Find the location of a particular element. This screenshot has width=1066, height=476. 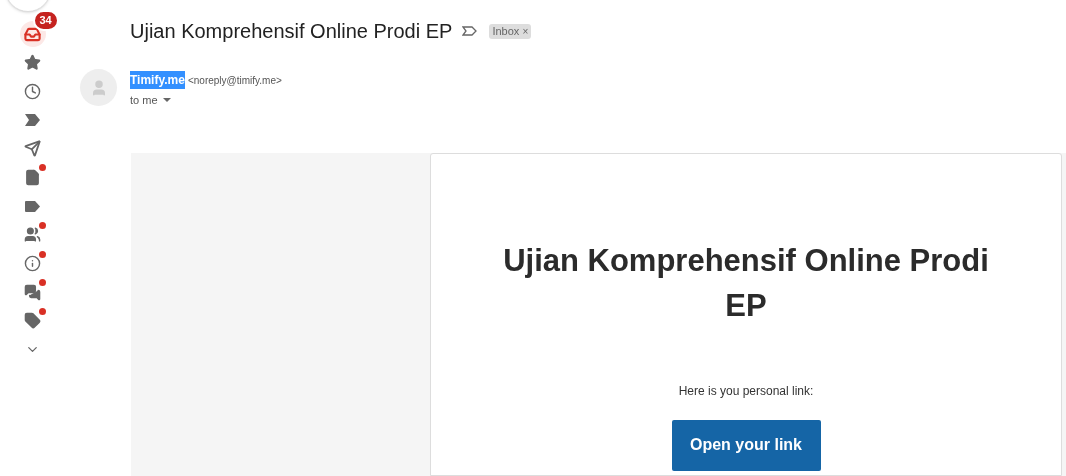

info-icon is located at coordinates (32, 263).